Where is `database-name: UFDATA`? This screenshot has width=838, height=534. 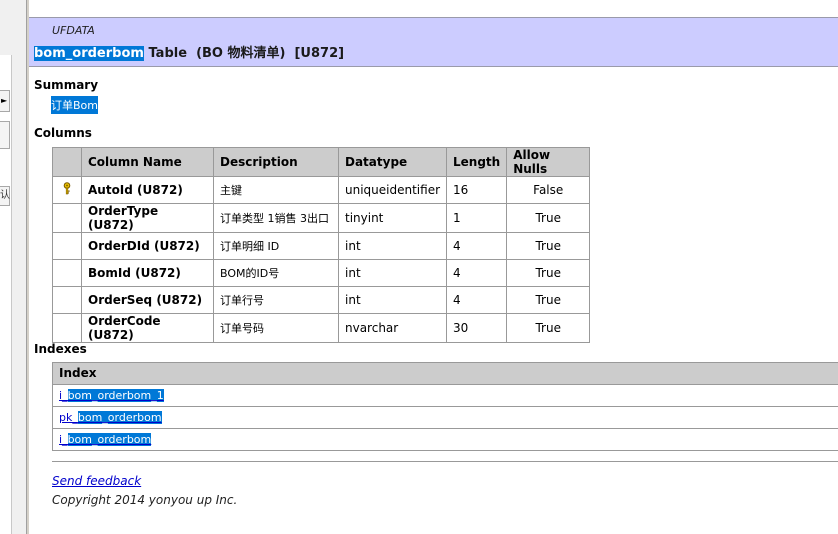
database-name: UFDATA is located at coordinates (73, 30).